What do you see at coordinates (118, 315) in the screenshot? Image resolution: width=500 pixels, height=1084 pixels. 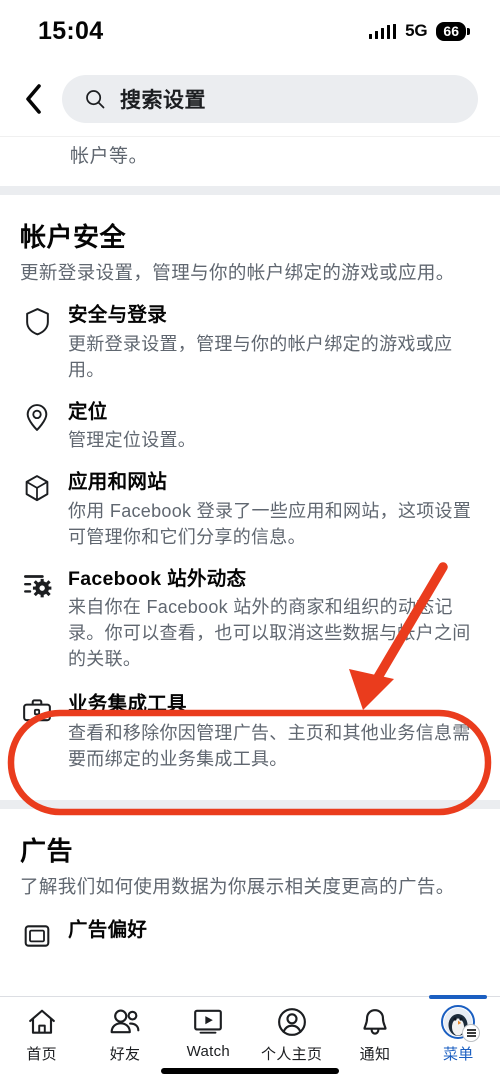 I see `row-title: 安全与登录` at bounding box center [118, 315].